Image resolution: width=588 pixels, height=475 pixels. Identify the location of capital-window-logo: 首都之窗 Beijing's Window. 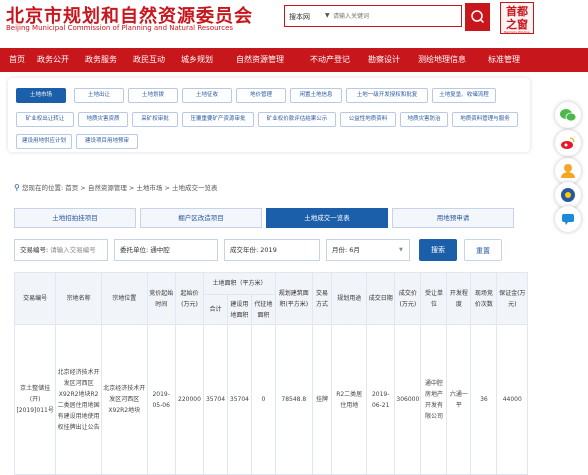
(517, 18).